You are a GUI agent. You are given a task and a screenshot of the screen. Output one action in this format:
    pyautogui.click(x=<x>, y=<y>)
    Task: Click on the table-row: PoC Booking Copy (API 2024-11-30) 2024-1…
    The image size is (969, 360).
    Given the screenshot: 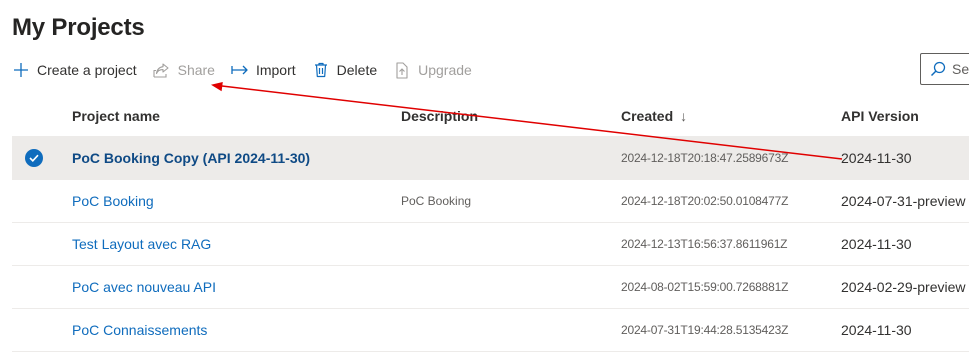 What is the action you would take?
    pyautogui.click(x=490, y=158)
    